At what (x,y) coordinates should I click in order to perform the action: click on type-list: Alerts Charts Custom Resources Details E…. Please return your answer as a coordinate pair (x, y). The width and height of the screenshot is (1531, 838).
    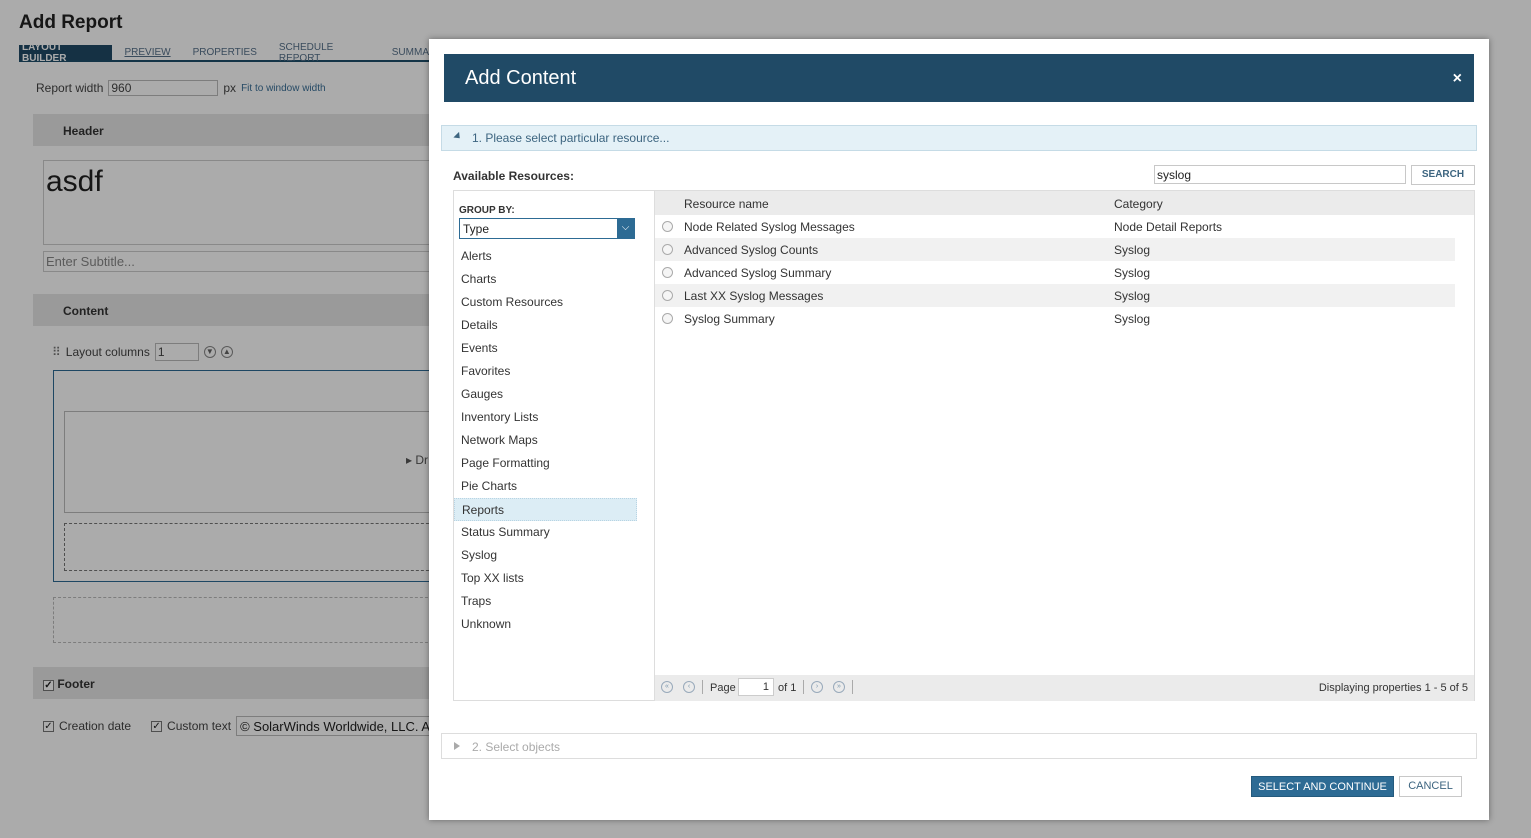
    Looking at the image, I should click on (554, 440).